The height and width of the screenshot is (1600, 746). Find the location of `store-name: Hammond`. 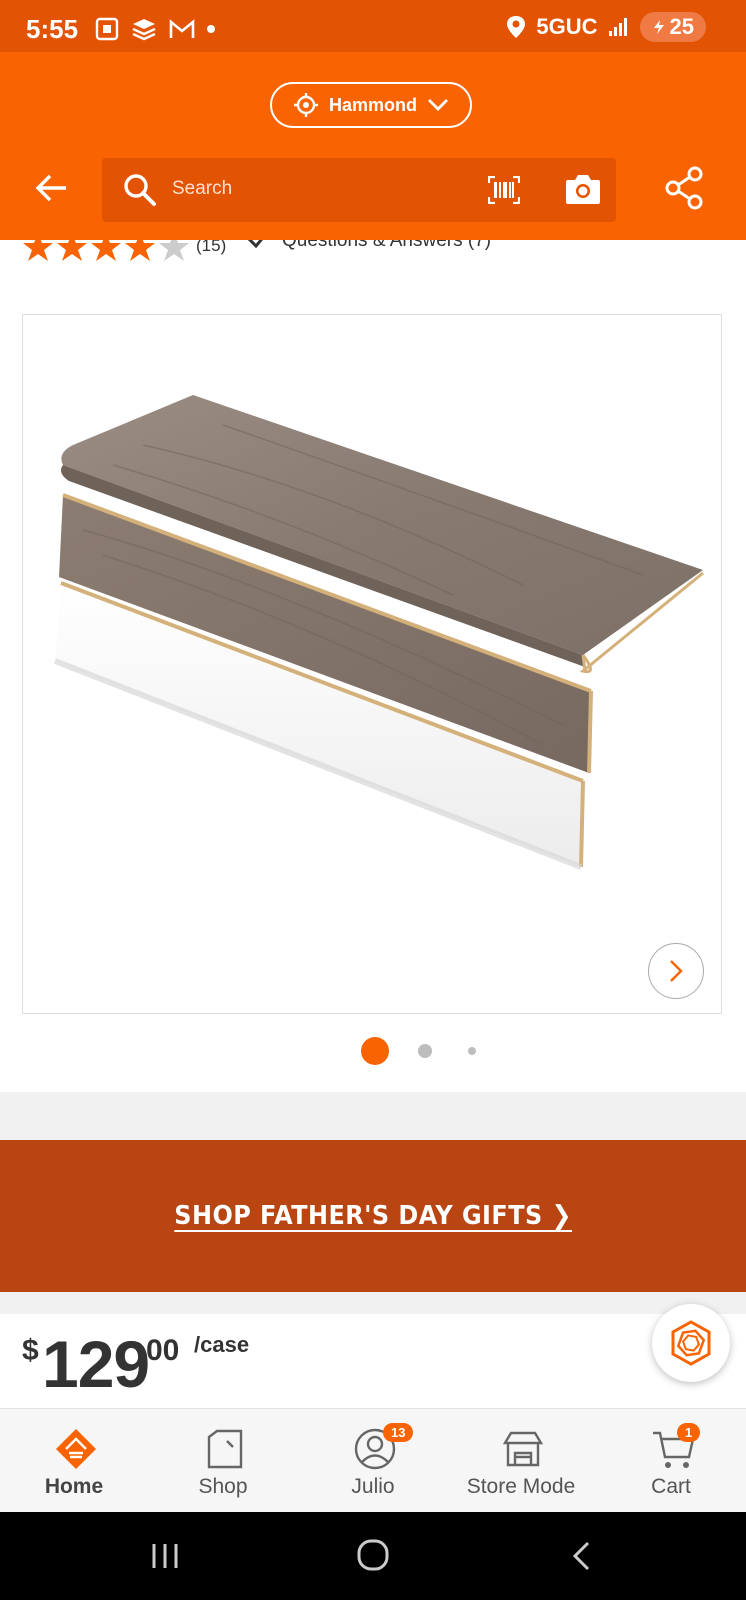

store-name: Hammond is located at coordinates (372, 104).